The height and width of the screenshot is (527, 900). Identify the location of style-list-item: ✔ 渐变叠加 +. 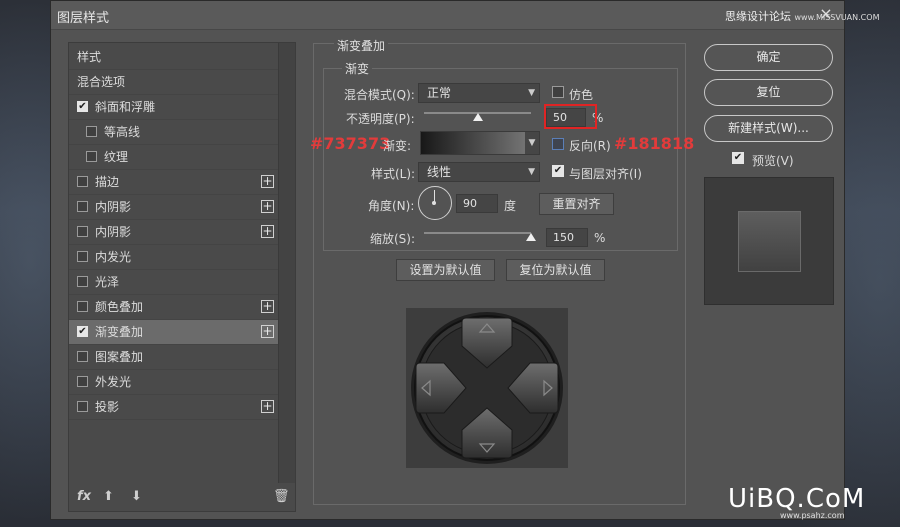
(174, 332).